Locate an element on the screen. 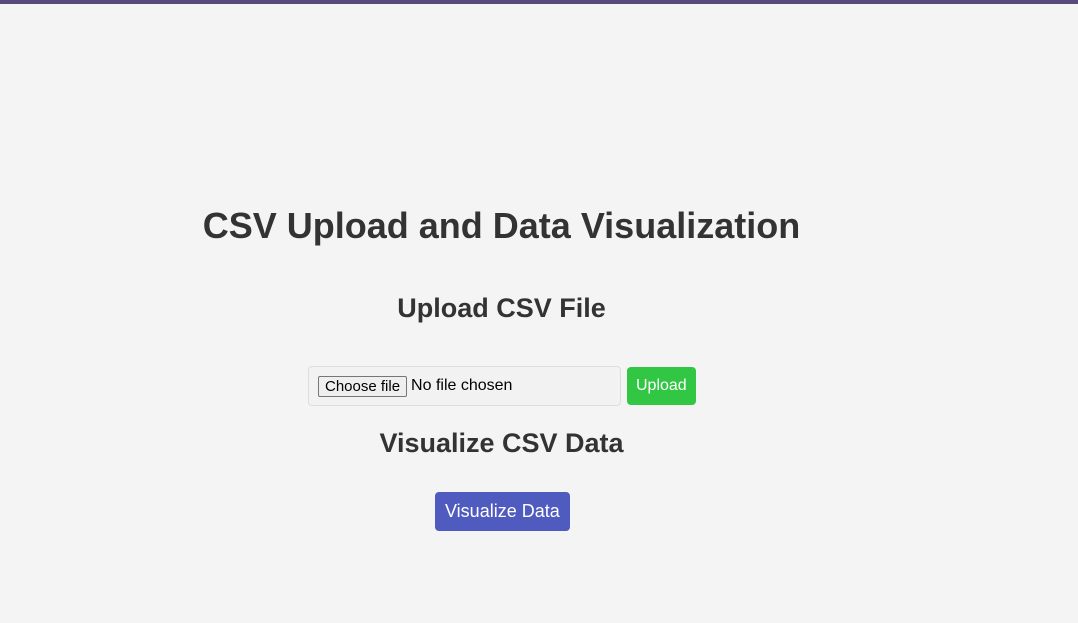 This screenshot has width=1078, height=623. file-status-text: No file chosen is located at coordinates (462, 385).